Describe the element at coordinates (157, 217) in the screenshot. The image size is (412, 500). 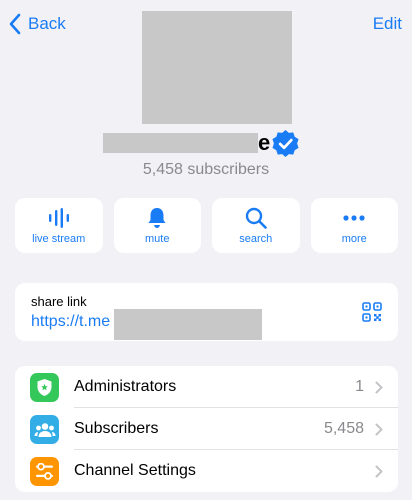
I see `bell-icon` at that location.